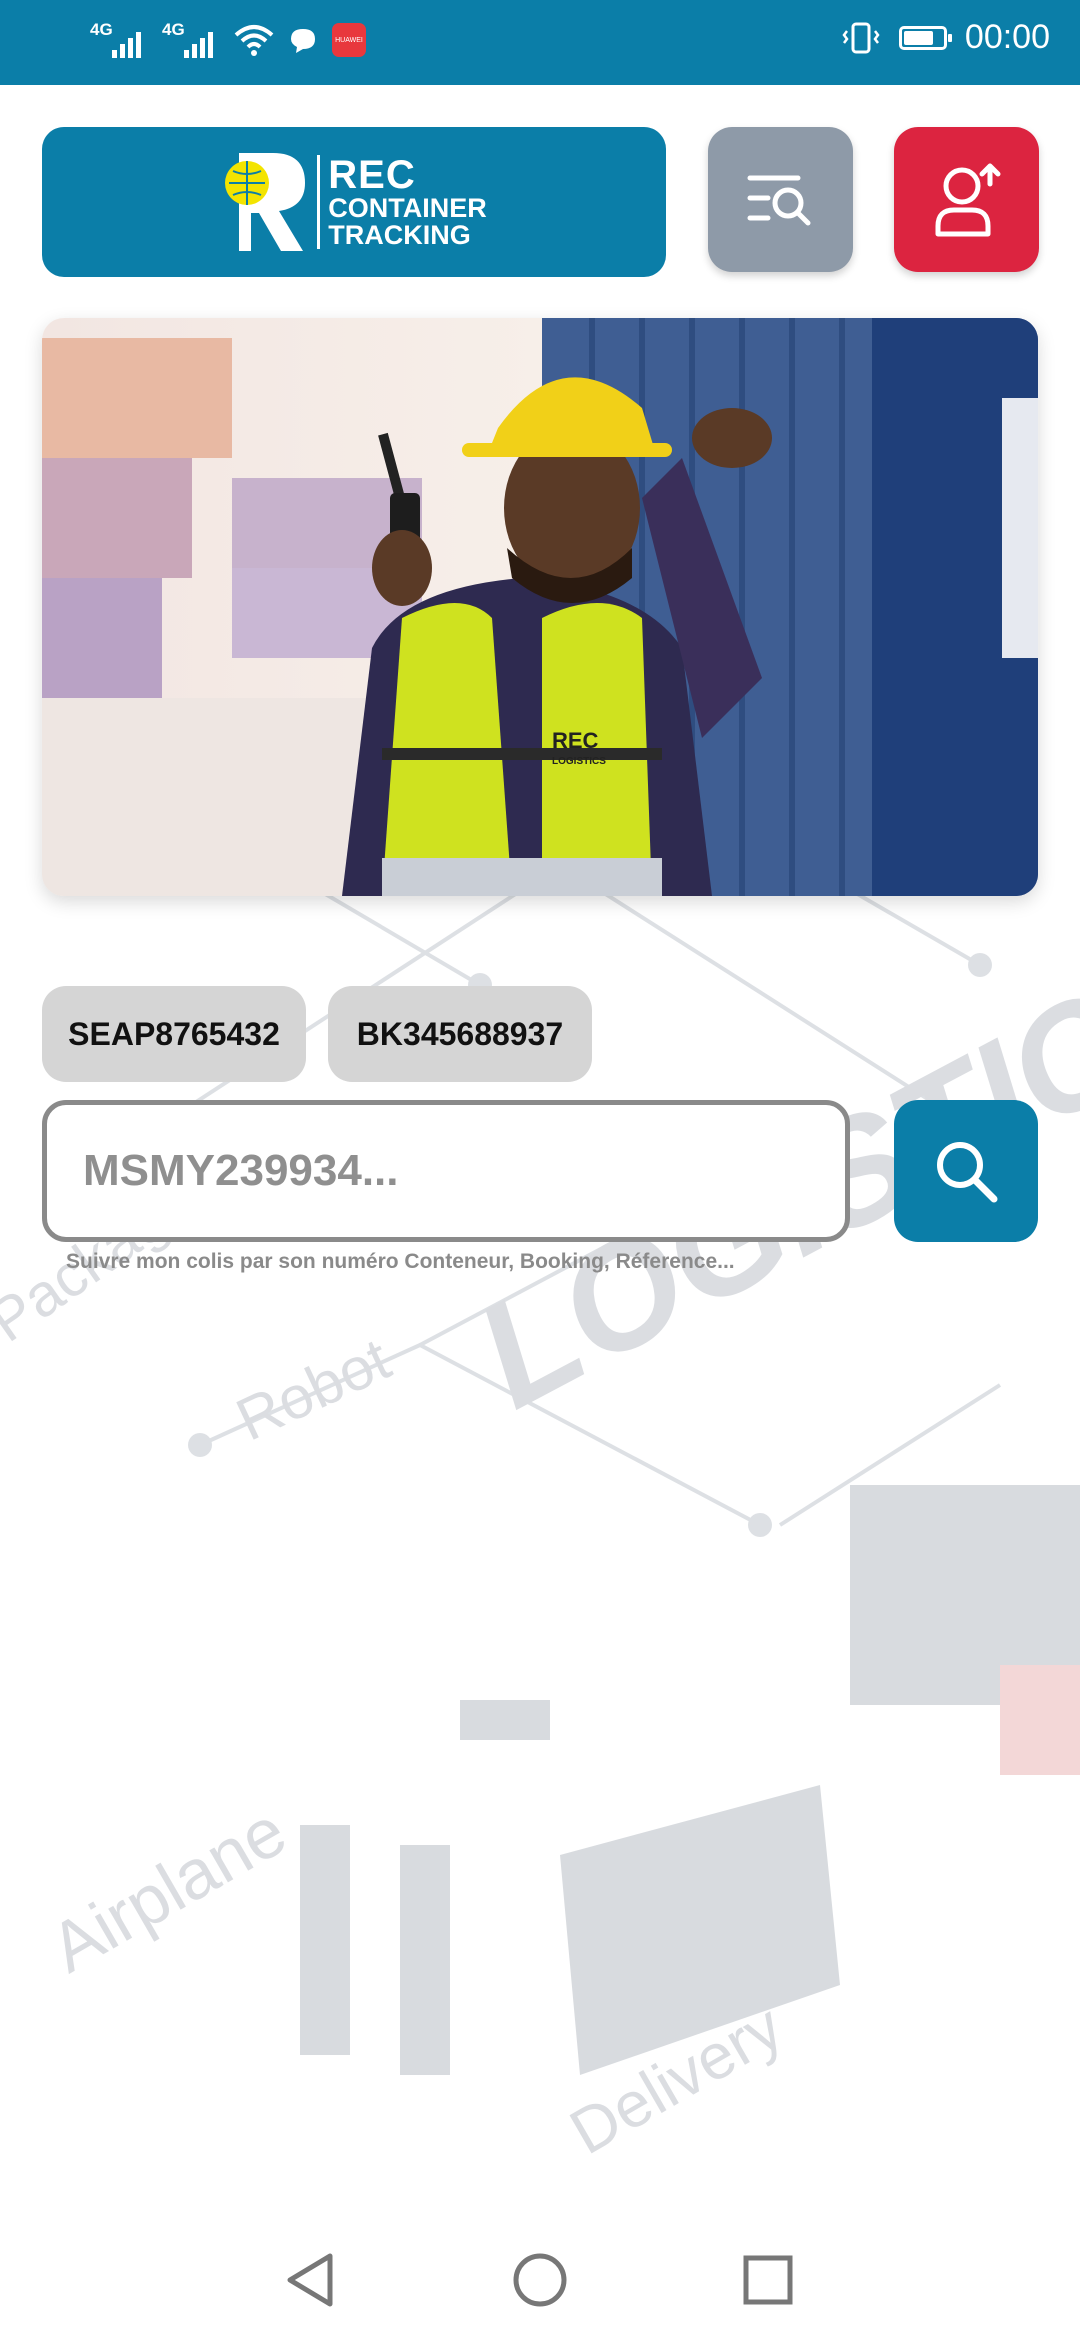 Image resolution: width=1080 pixels, height=2340 pixels. Describe the element at coordinates (265, 202) in the screenshot. I see `logo-mark-icon` at that location.